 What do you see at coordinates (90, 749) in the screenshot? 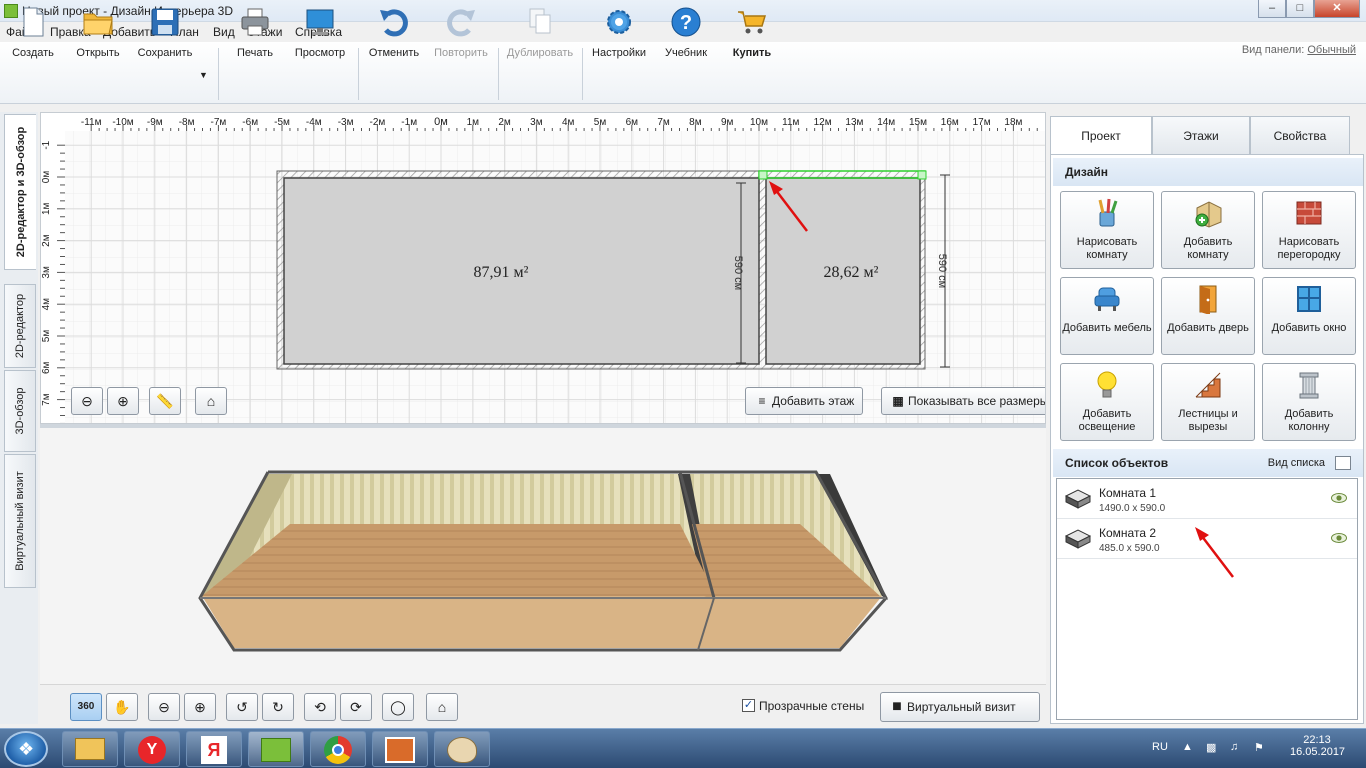
I see `explorer-taskbar-icon` at bounding box center [90, 749].